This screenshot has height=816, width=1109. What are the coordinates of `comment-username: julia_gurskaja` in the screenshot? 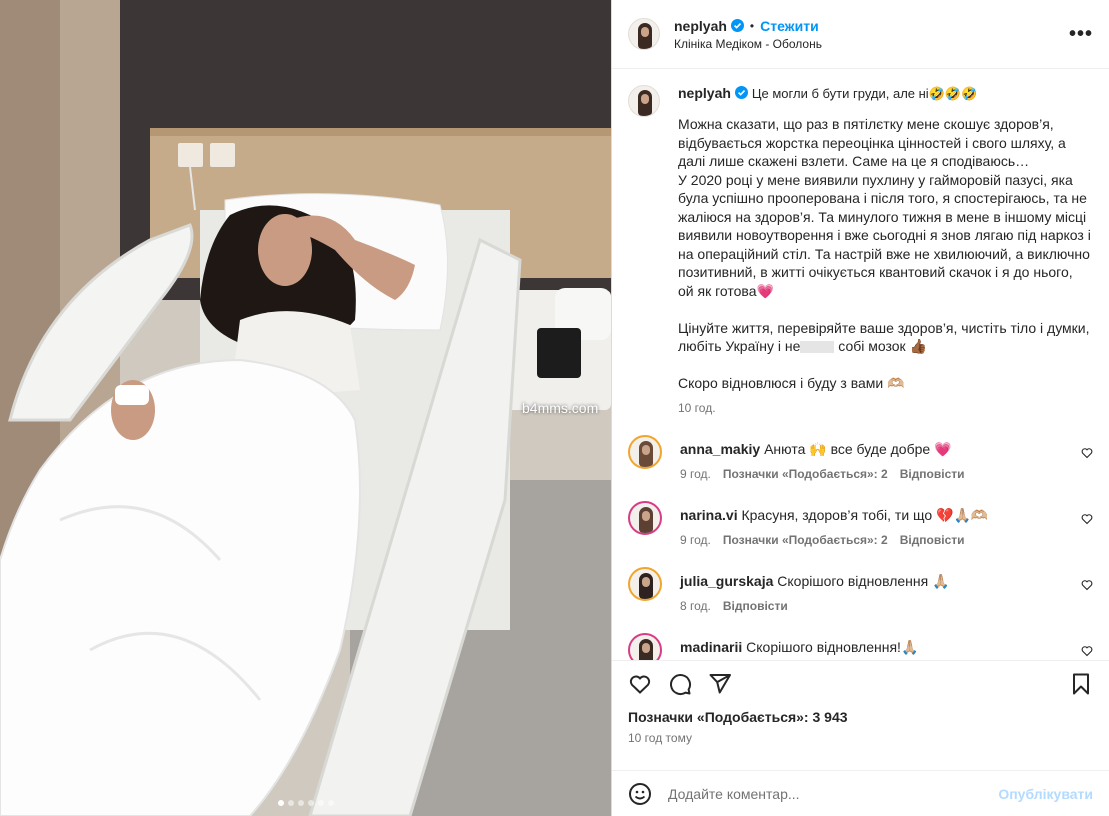 It's located at (726, 581).